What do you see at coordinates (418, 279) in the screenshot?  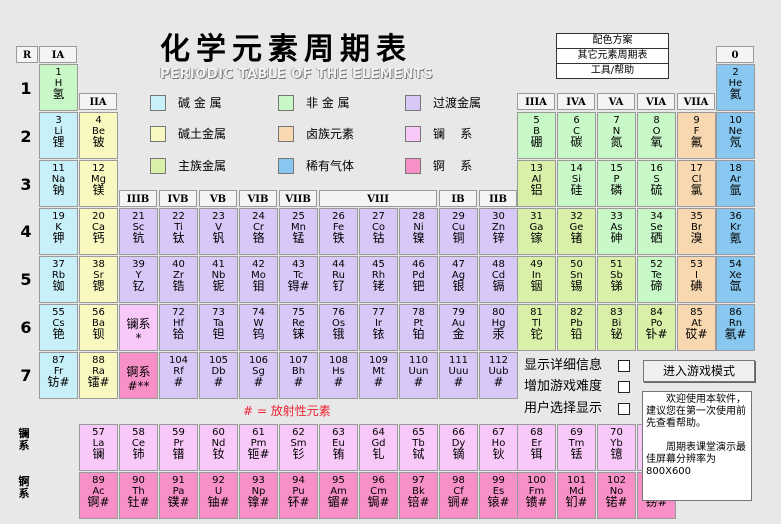 I see `element-cell-pd: 46 Pd 钯` at bounding box center [418, 279].